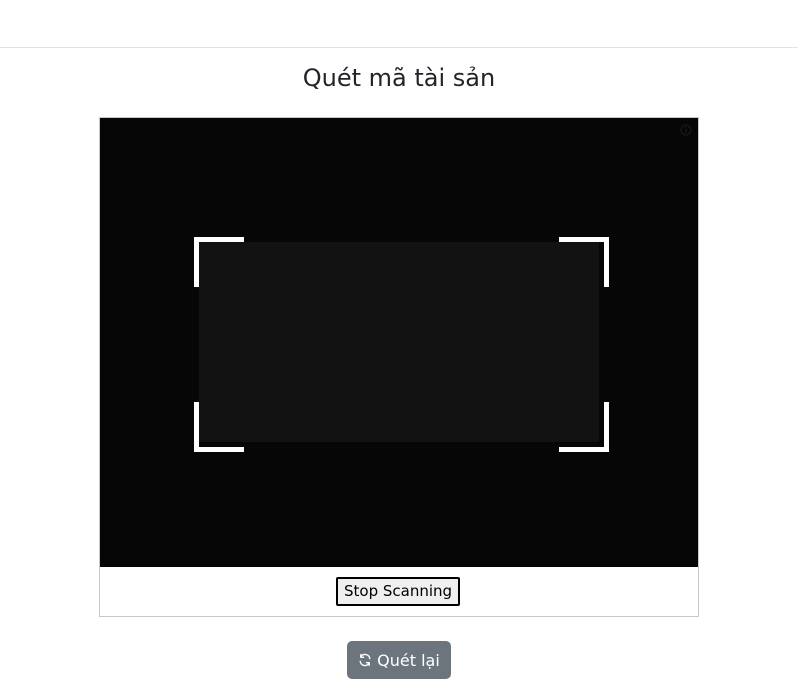 The image size is (798, 691). I want to click on page-title: Quét mã tài sản, so click(399, 78).